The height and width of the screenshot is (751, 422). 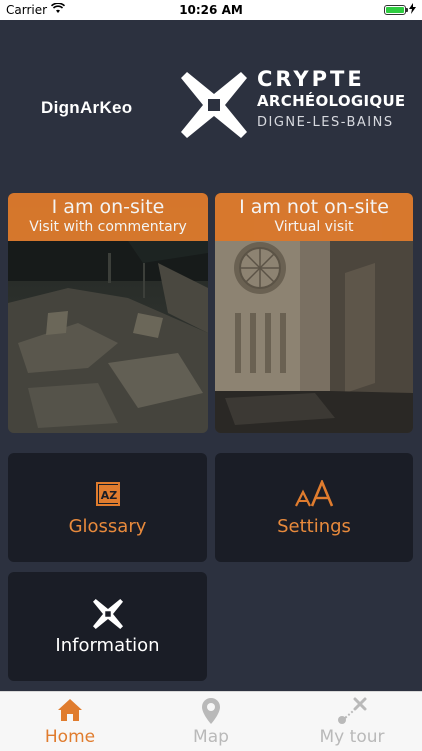 I want to click on onsite-title: I am on-site, so click(x=108, y=207).